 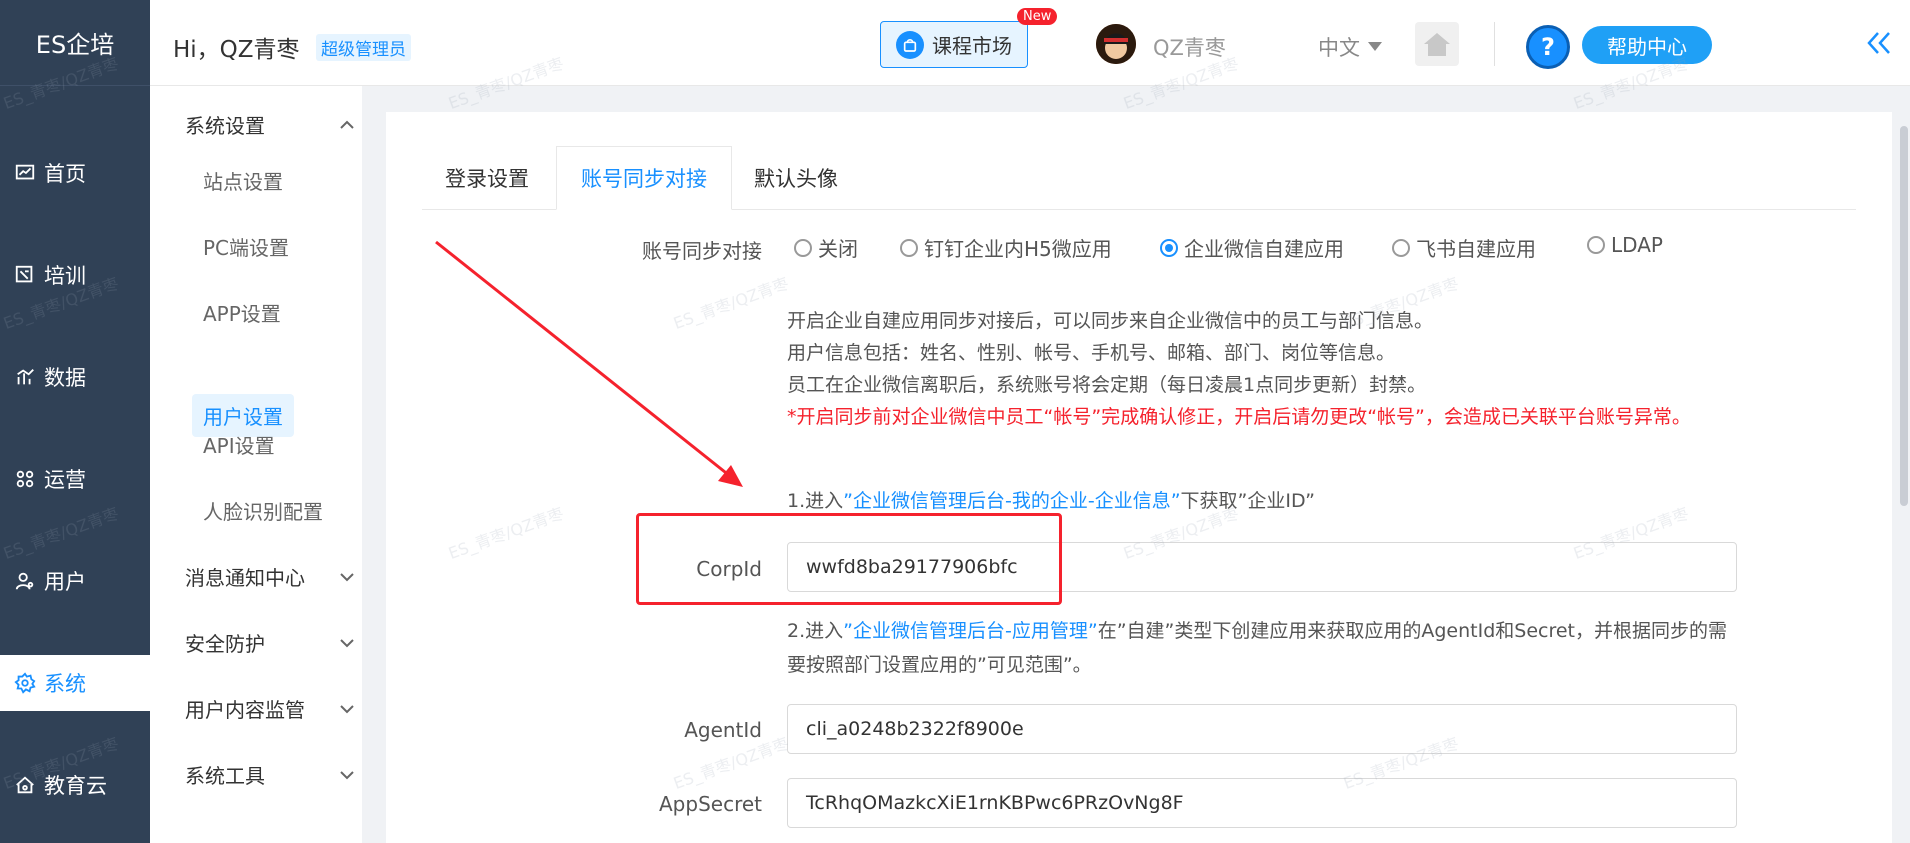 What do you see at coordinates (723, 730) in the screenshot?
I see `agentid-label: AgentId` at bounding box center [723, 730].